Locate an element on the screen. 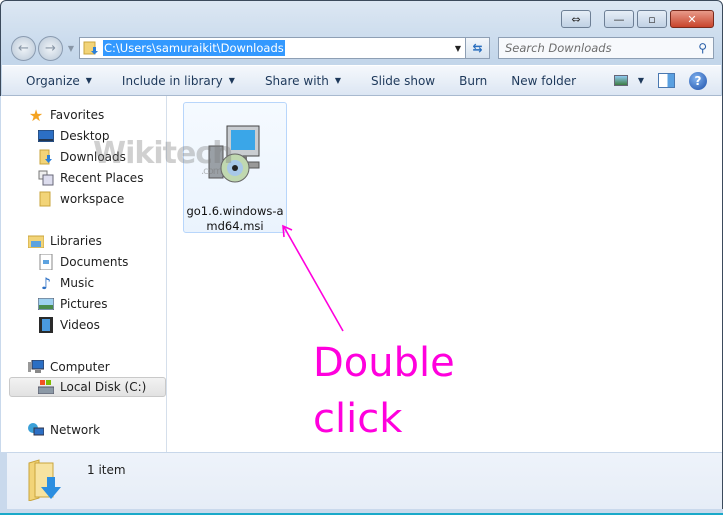  slide-show-button: Slide show is located at coordinates (396, 80).